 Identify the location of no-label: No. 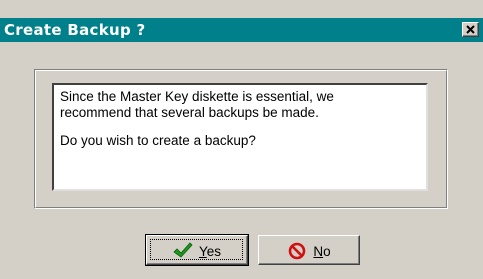
(322, 251).